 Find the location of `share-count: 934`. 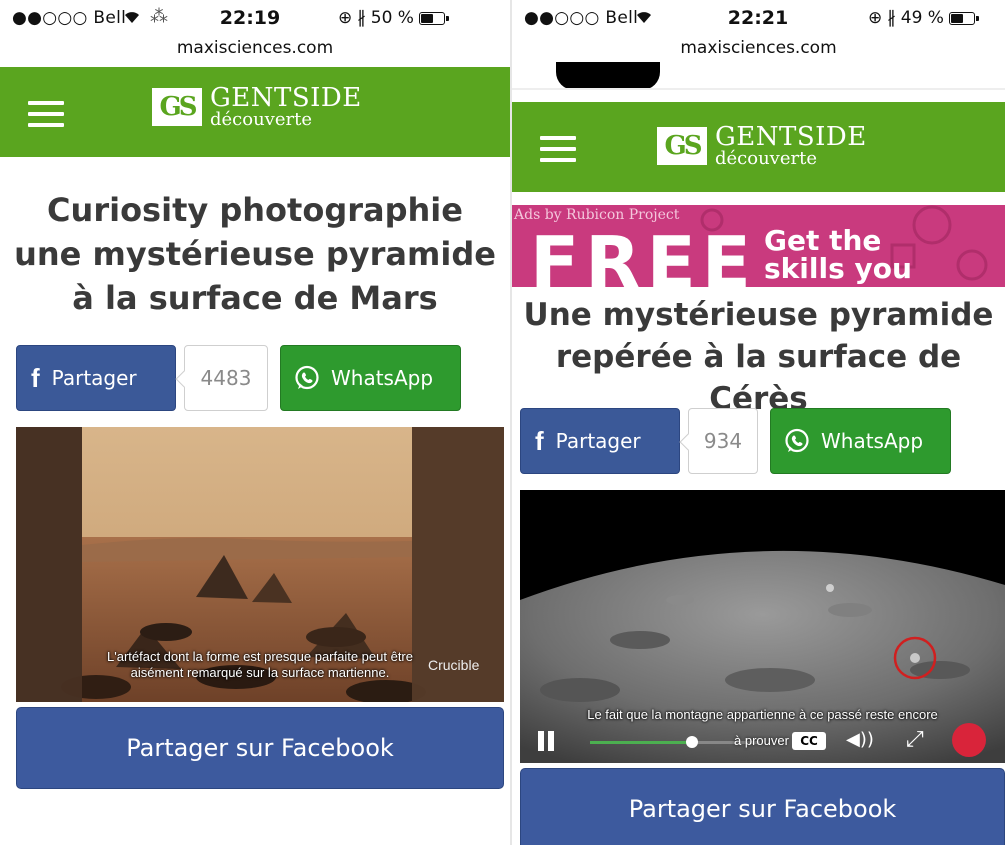

share-count: 934 is located at coordinates (723, 441).